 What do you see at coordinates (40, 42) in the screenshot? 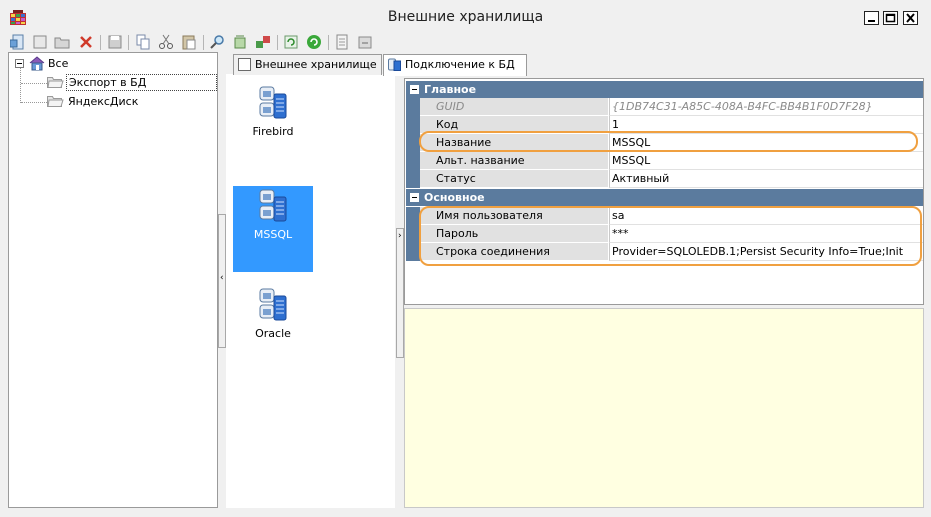
I see `new-icon` at bounding box center [40, 42].